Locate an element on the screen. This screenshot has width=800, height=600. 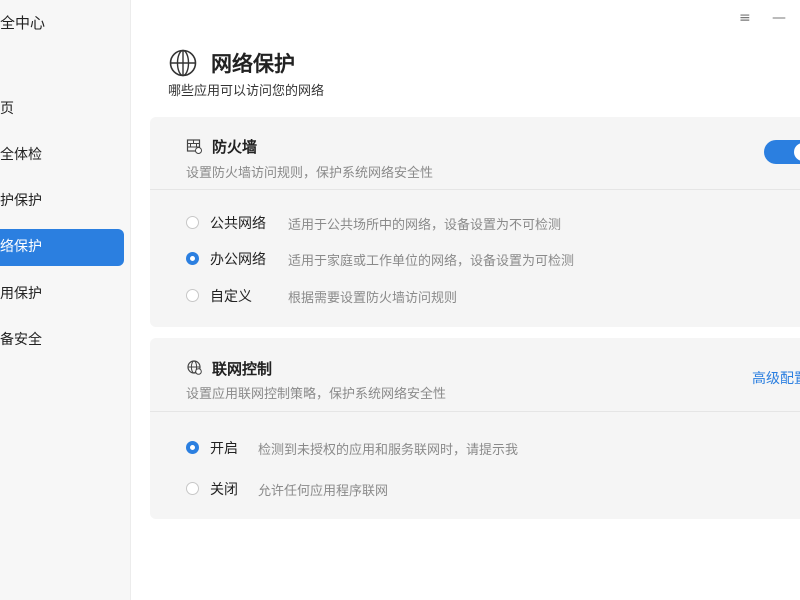
menu-icon: ≡ is located at coordinates (745, 18).